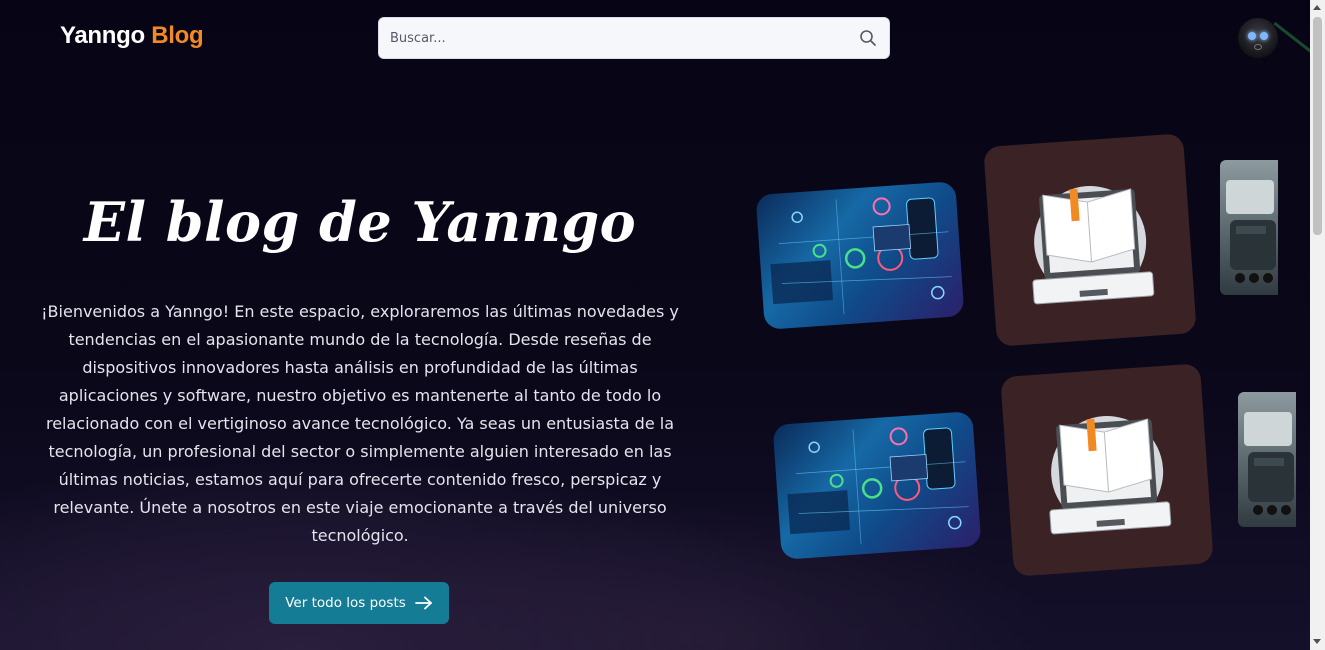 The width and height of the screenshot is (1325, 650). Describe the element at coordinates (1258, 38) in the screenshot. I see `user-avatar` at that location.